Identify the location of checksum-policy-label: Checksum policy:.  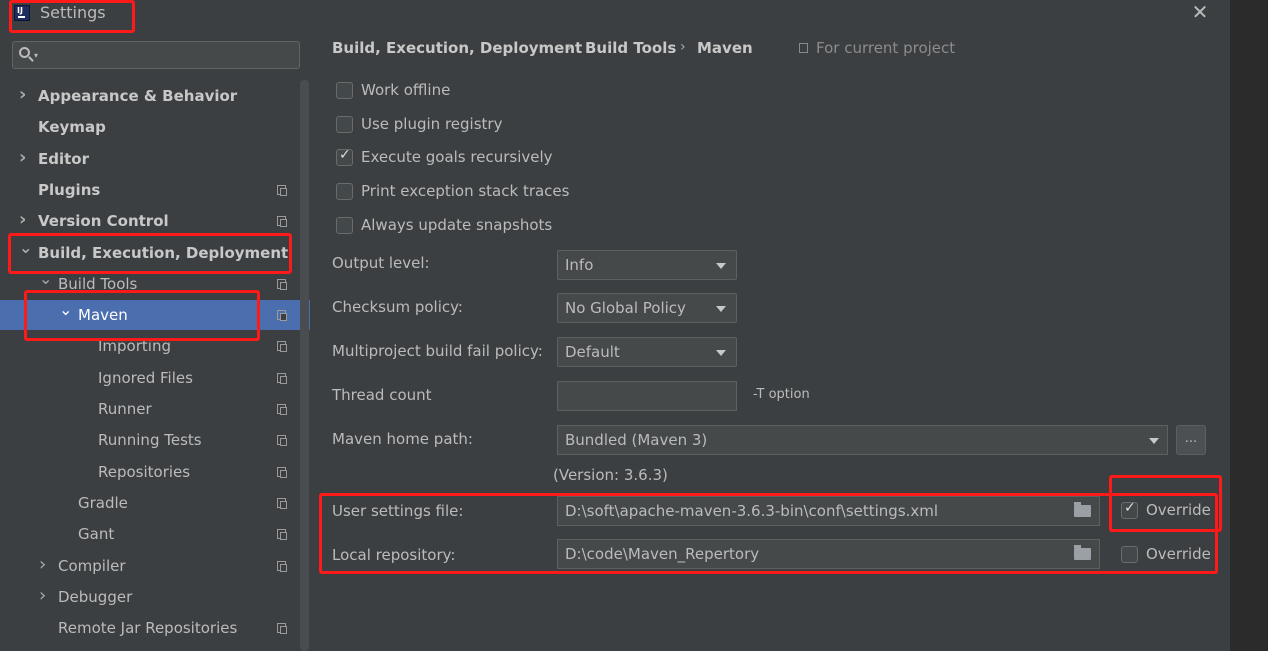
(397, 307).